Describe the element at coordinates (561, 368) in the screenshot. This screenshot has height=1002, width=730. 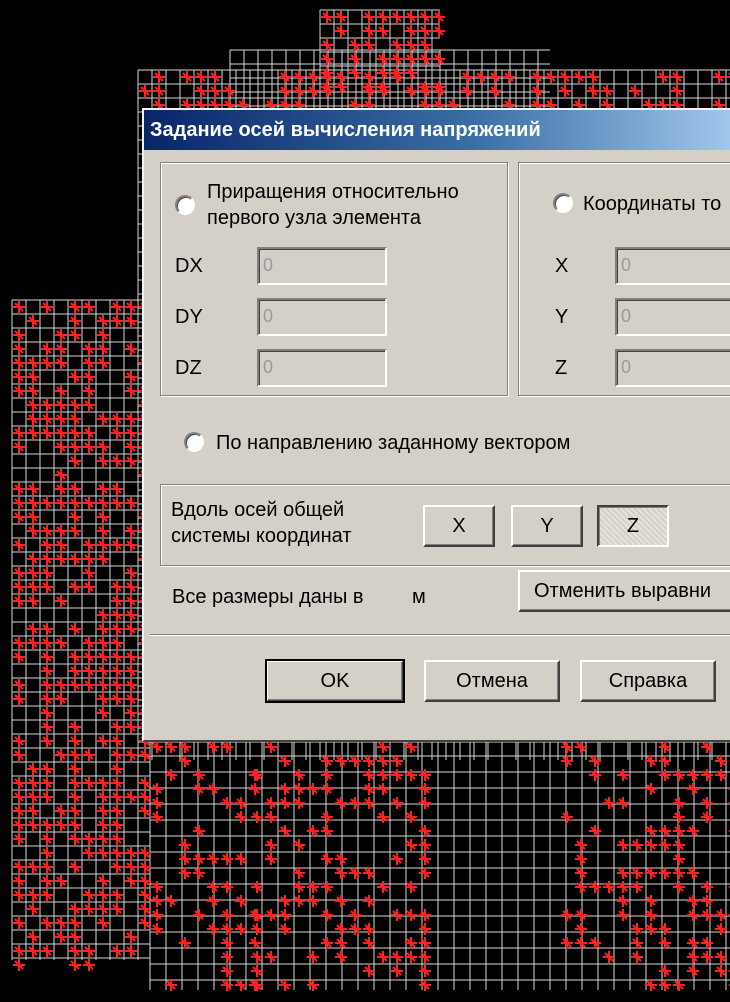
I see `z-label: Z` at that location.